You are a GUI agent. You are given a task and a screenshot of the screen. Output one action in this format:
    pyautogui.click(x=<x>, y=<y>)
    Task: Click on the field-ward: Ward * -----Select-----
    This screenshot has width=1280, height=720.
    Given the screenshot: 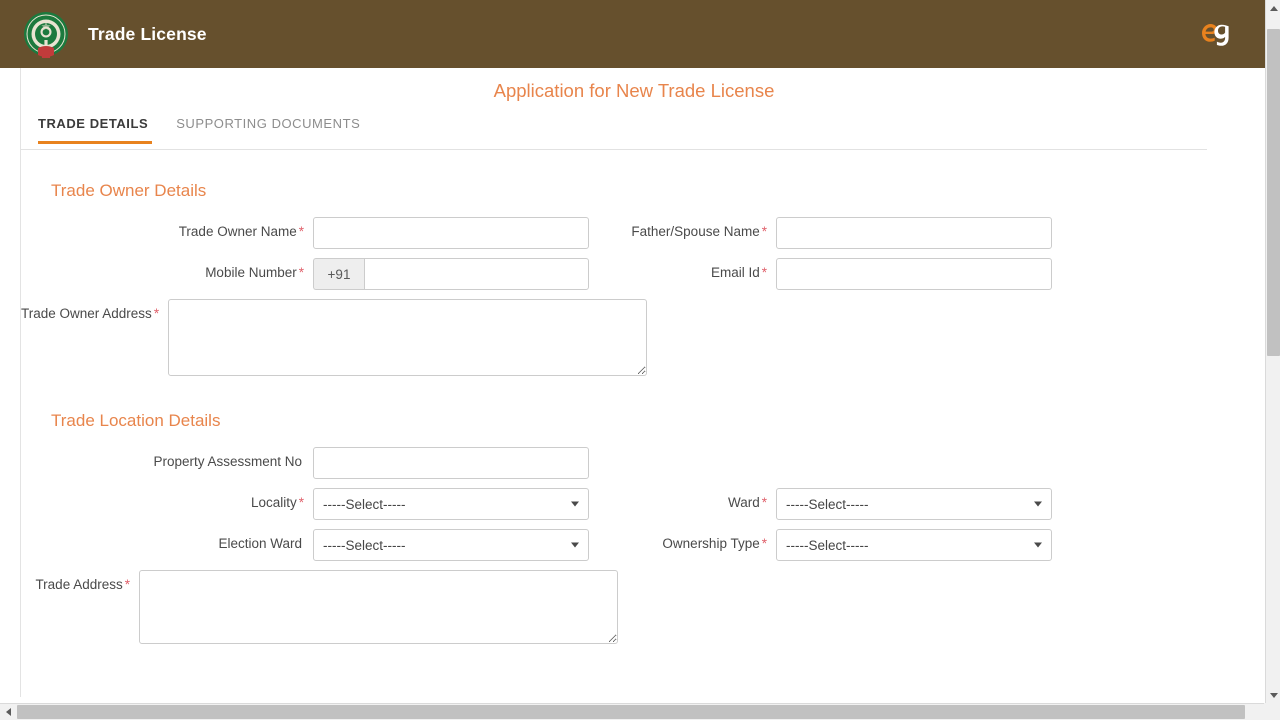 What is the action you would take?
    pyautogui.click(x=872, y=504)
    